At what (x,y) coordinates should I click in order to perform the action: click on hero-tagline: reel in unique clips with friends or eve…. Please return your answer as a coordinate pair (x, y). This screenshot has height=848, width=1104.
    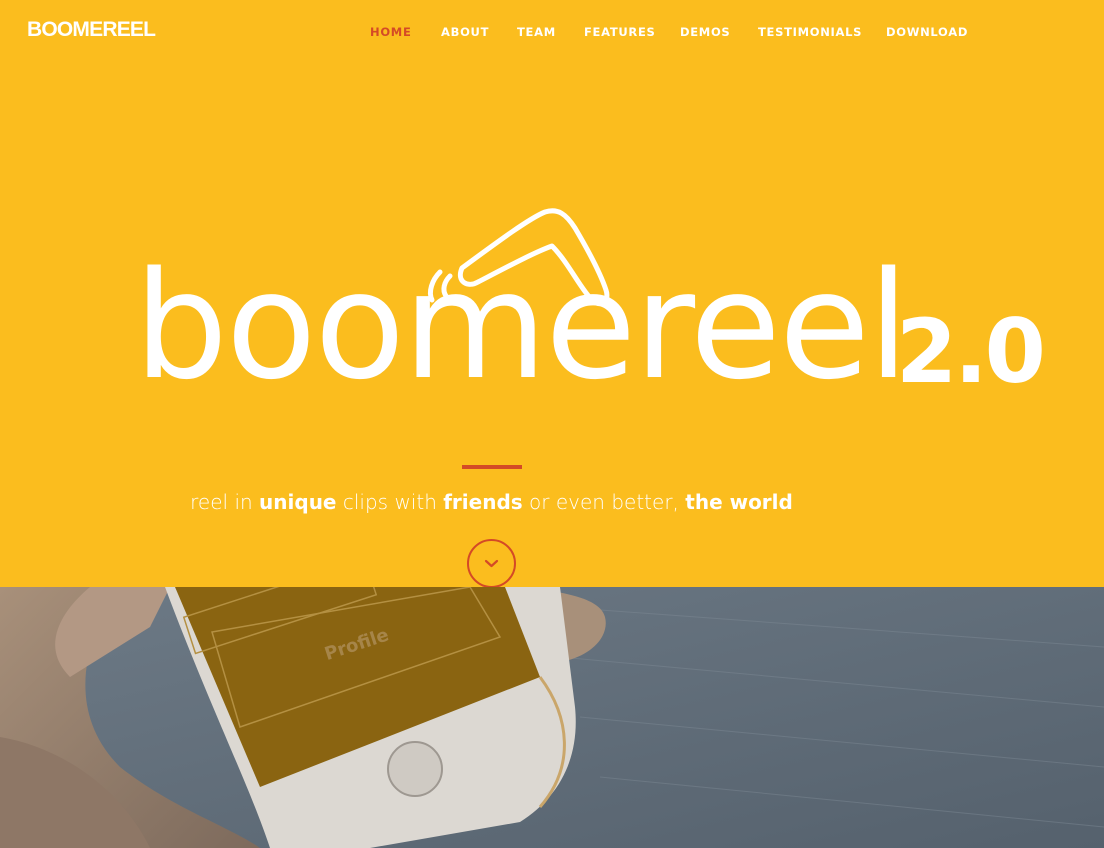
    Looking at the image, I should click on (491, 502).